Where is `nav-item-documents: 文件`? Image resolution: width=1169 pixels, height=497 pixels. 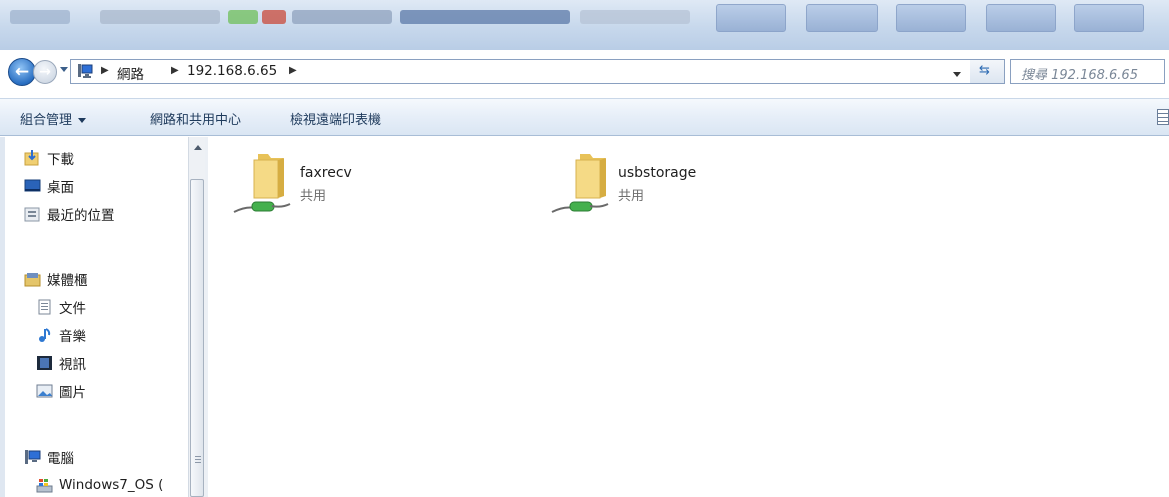 nav-item-documents: 文件 is located at coordinates (61, 307).